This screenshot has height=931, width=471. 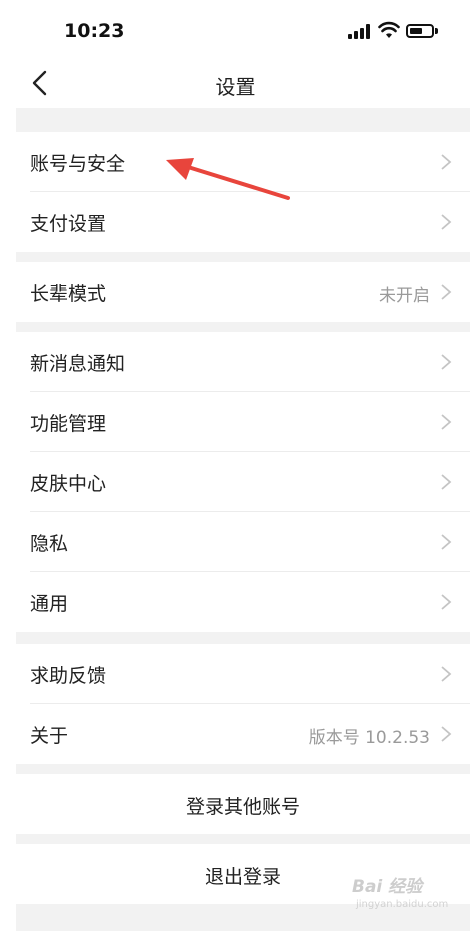 I want to click on settings-item-label: 支付设置, so click(x=68, y=224).